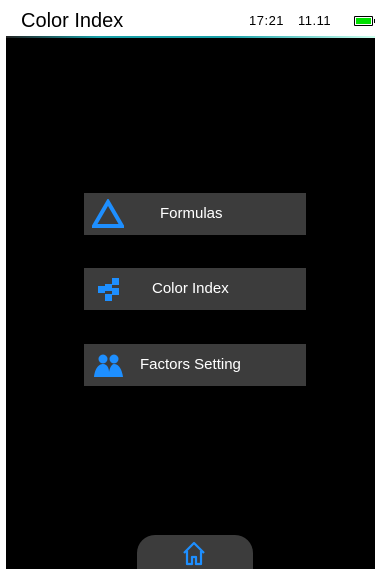 The width and height of the screenshot is (375, 569). What do you see at coordinates (108, 289) in the screenshot?
I see `checker-icon` at bounding box center [108, 289].